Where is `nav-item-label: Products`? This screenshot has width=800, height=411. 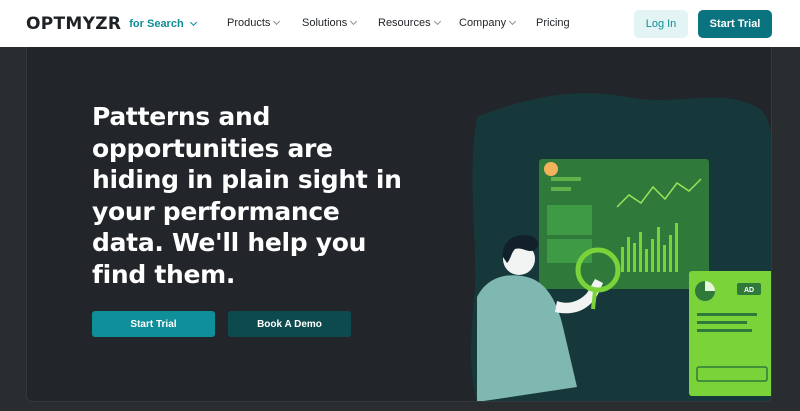
nav-item-label: Products is located at coordinates (249, 23).